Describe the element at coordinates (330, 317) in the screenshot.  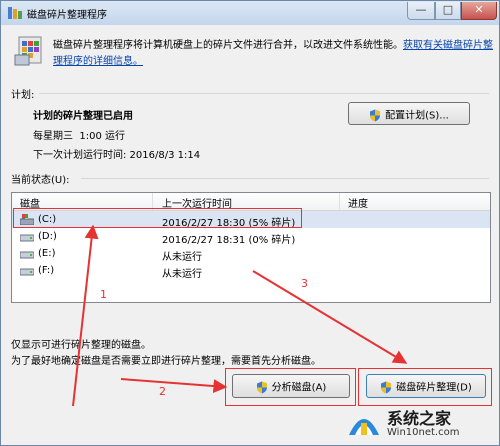
I see `arrow-to-defragment` at that location.